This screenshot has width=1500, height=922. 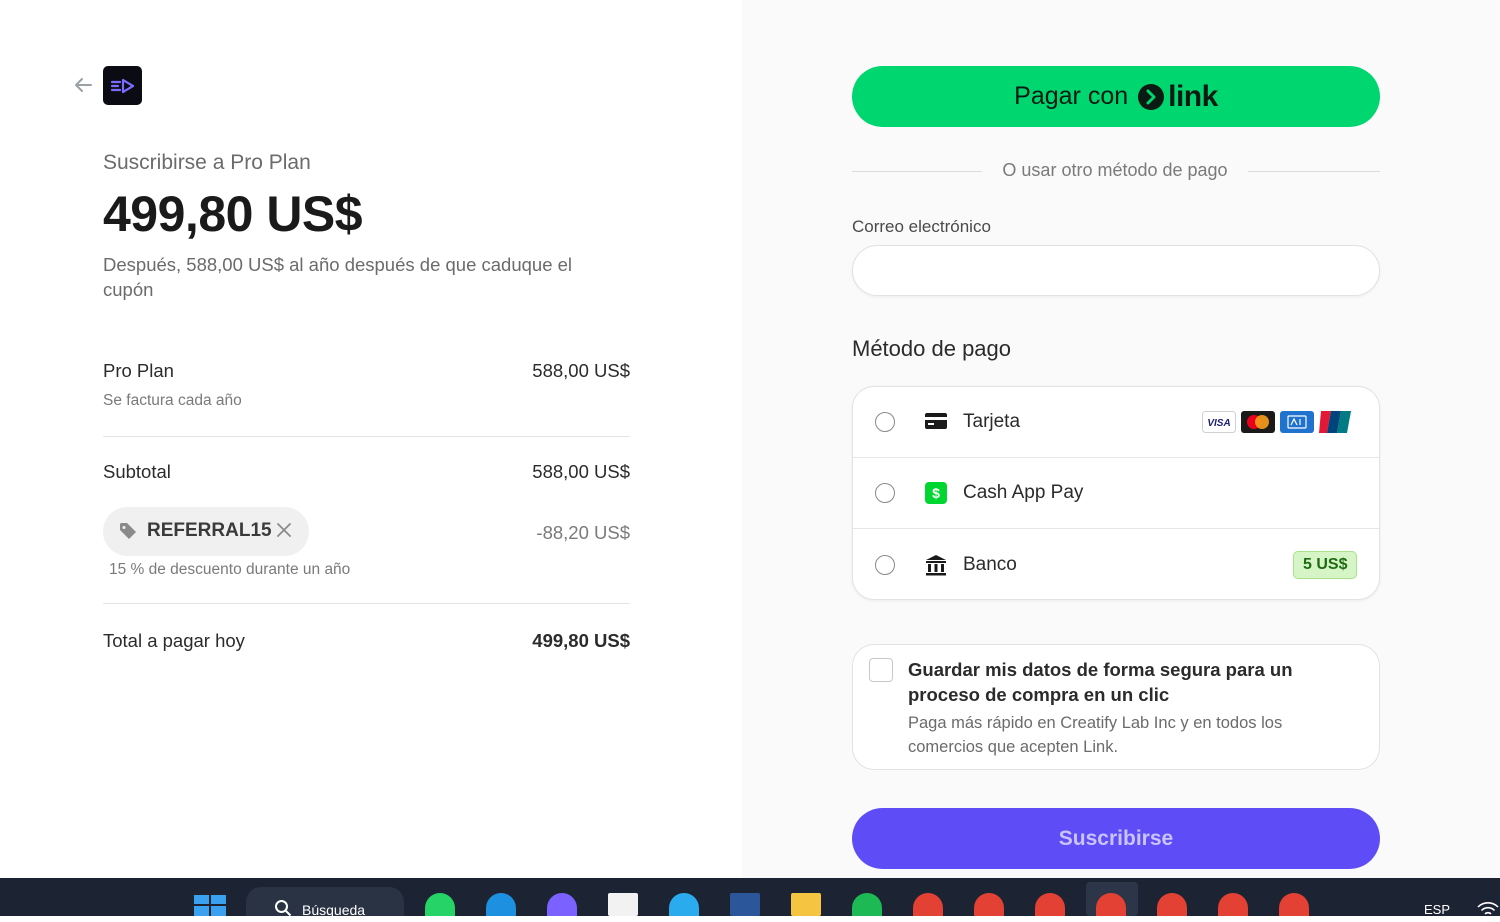 I want to click on email-input, so click(x=1116, y=270).